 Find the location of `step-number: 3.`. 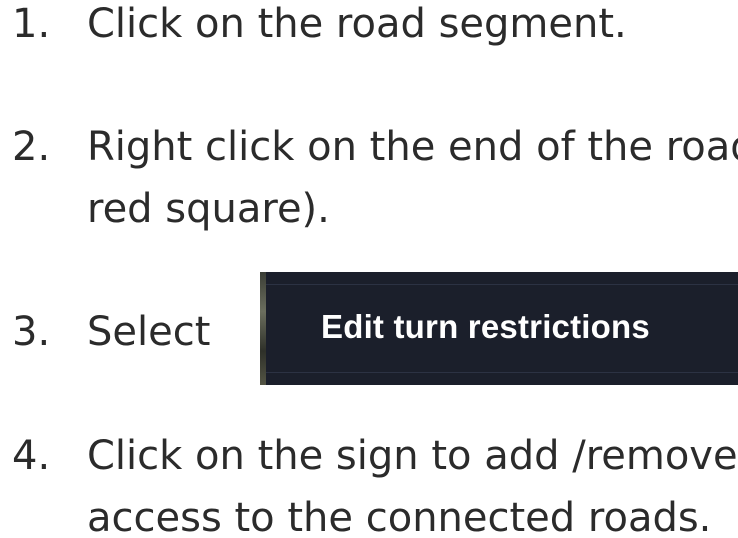

step-number: 3. is located at coordinates (31, 332).